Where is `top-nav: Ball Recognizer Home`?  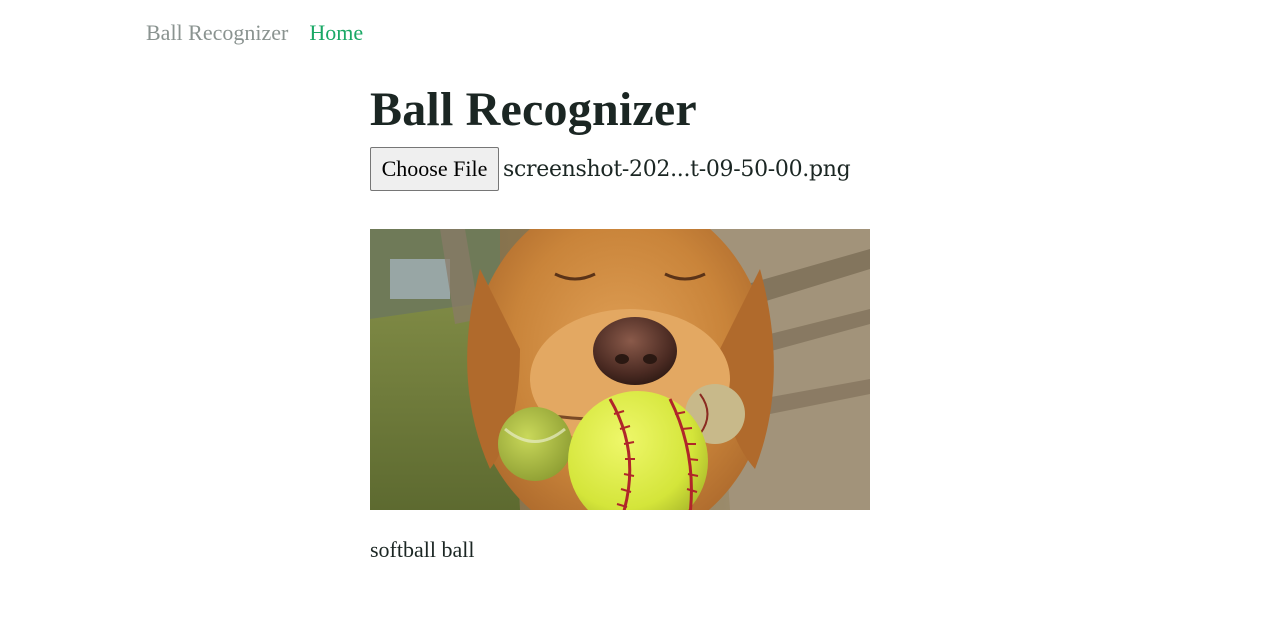 top-nav: Ball Recognizer Home is located at coordinates (254, 33).